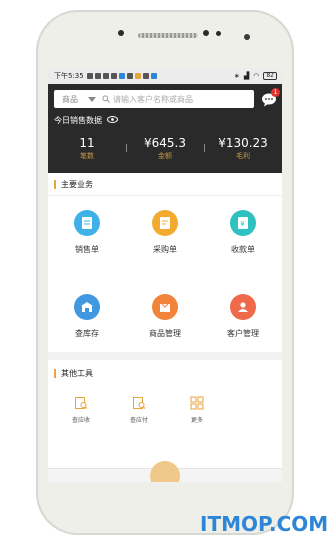 The image size is (330, 550). Describe the element at coordinates (165, 333) in the screenshot. I see `business-item-label: 商品管理` at that location.